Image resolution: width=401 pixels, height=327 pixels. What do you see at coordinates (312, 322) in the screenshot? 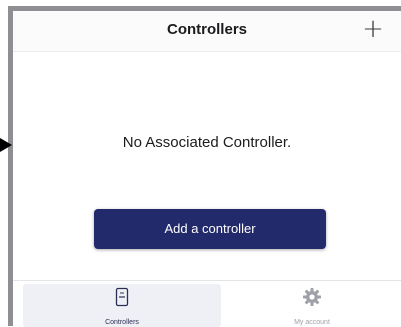
I see `tab-my-account-label: My account` at bounding box center [312, 322].